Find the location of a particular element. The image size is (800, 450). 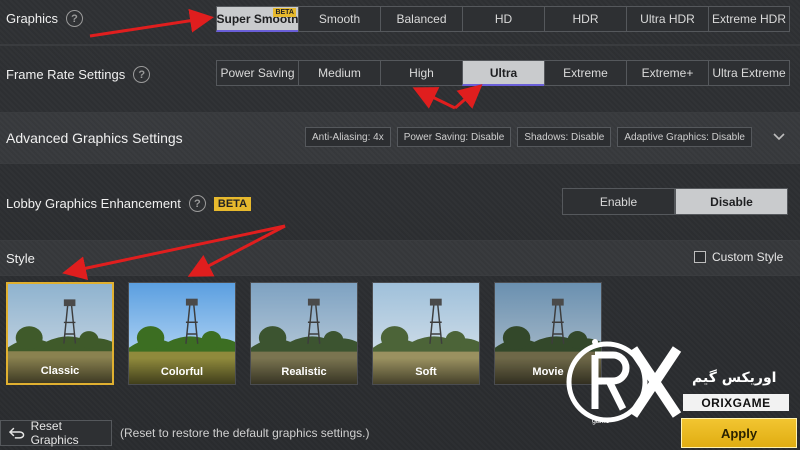

custom-style-checkbox is located at coordinates (700, 257).